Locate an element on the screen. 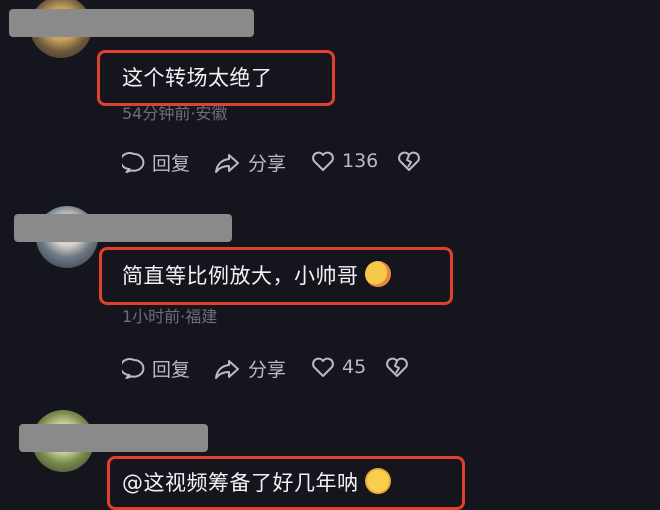  comment-meta: 1小时前·福建 is located at coordinates (170, 316).